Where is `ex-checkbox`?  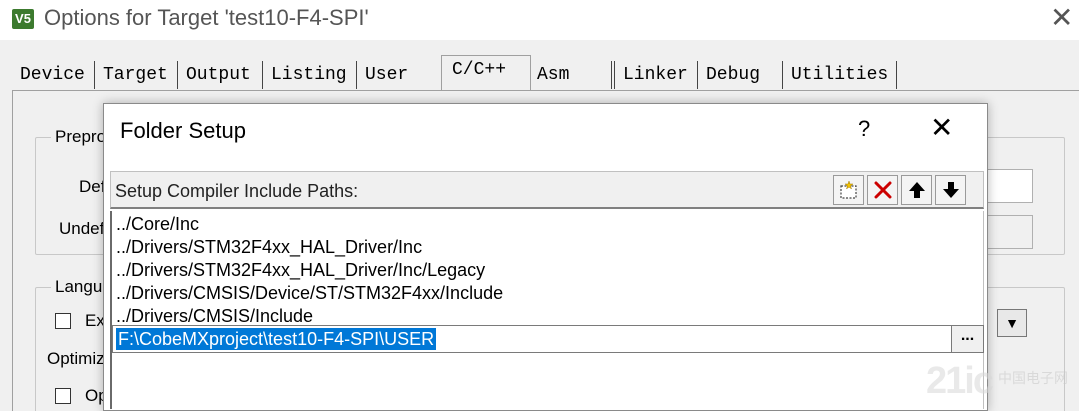 ex-checkbox is located at coordinates (63, 321).